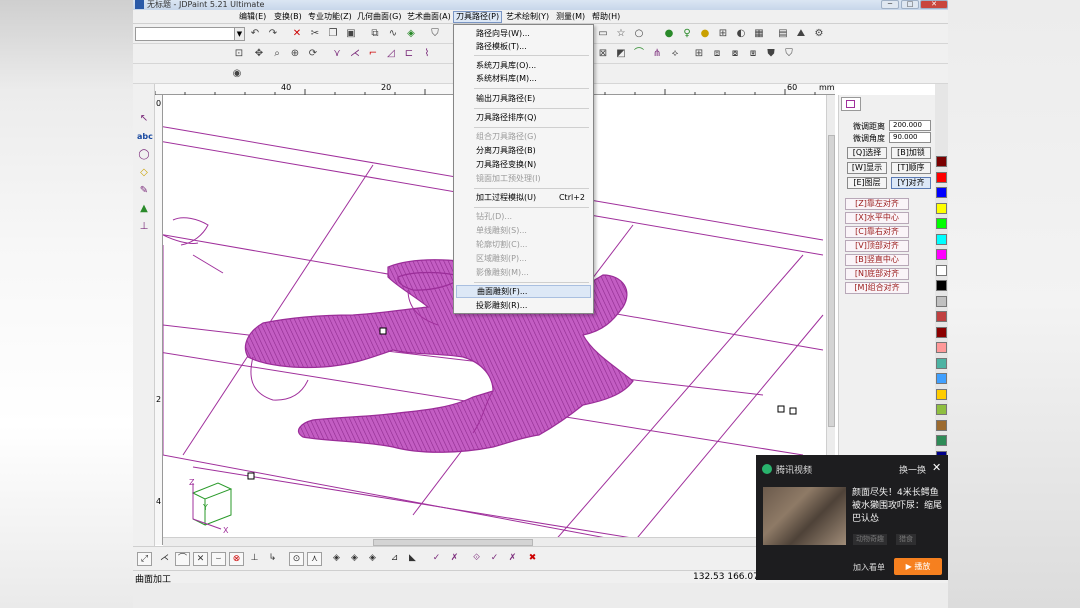 Image resolution: width=1080 pixels, height=608 pixels. Describe the element at coordinates (144, 155) in the screenshot. I see `shape-icon: ◯` at that location.